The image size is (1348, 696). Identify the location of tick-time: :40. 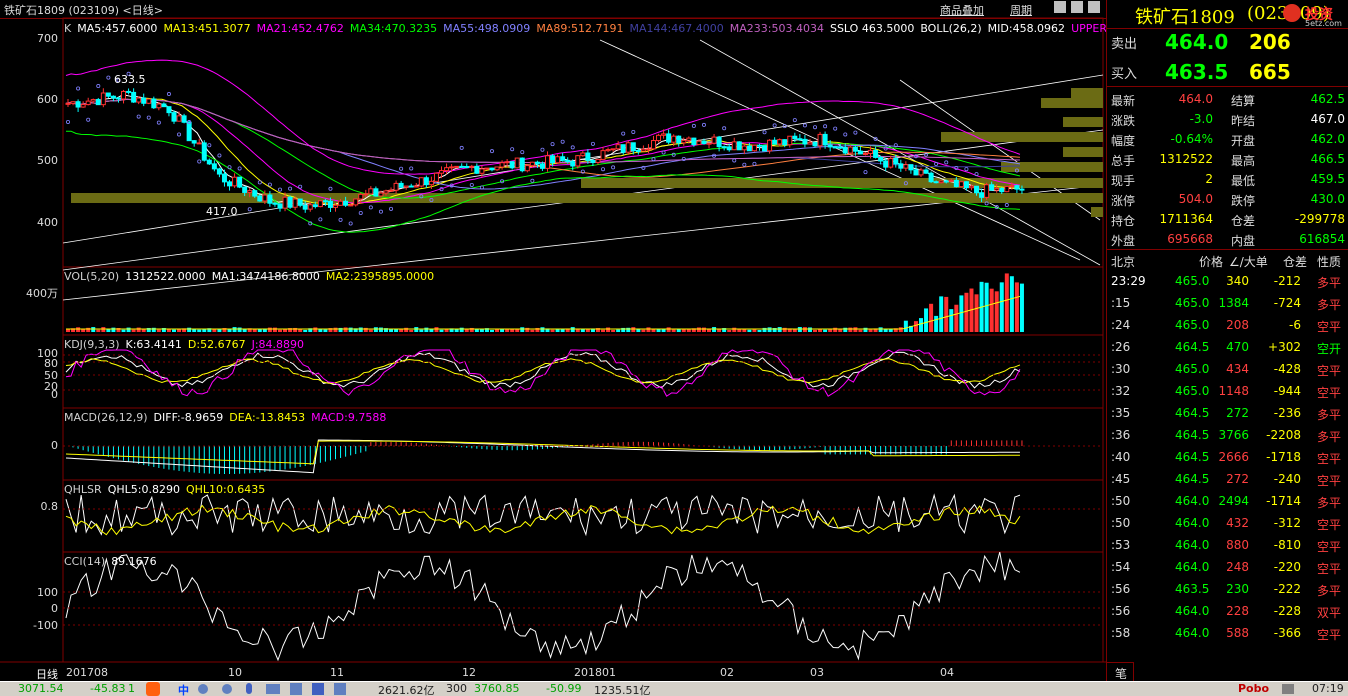
(1121, 457).